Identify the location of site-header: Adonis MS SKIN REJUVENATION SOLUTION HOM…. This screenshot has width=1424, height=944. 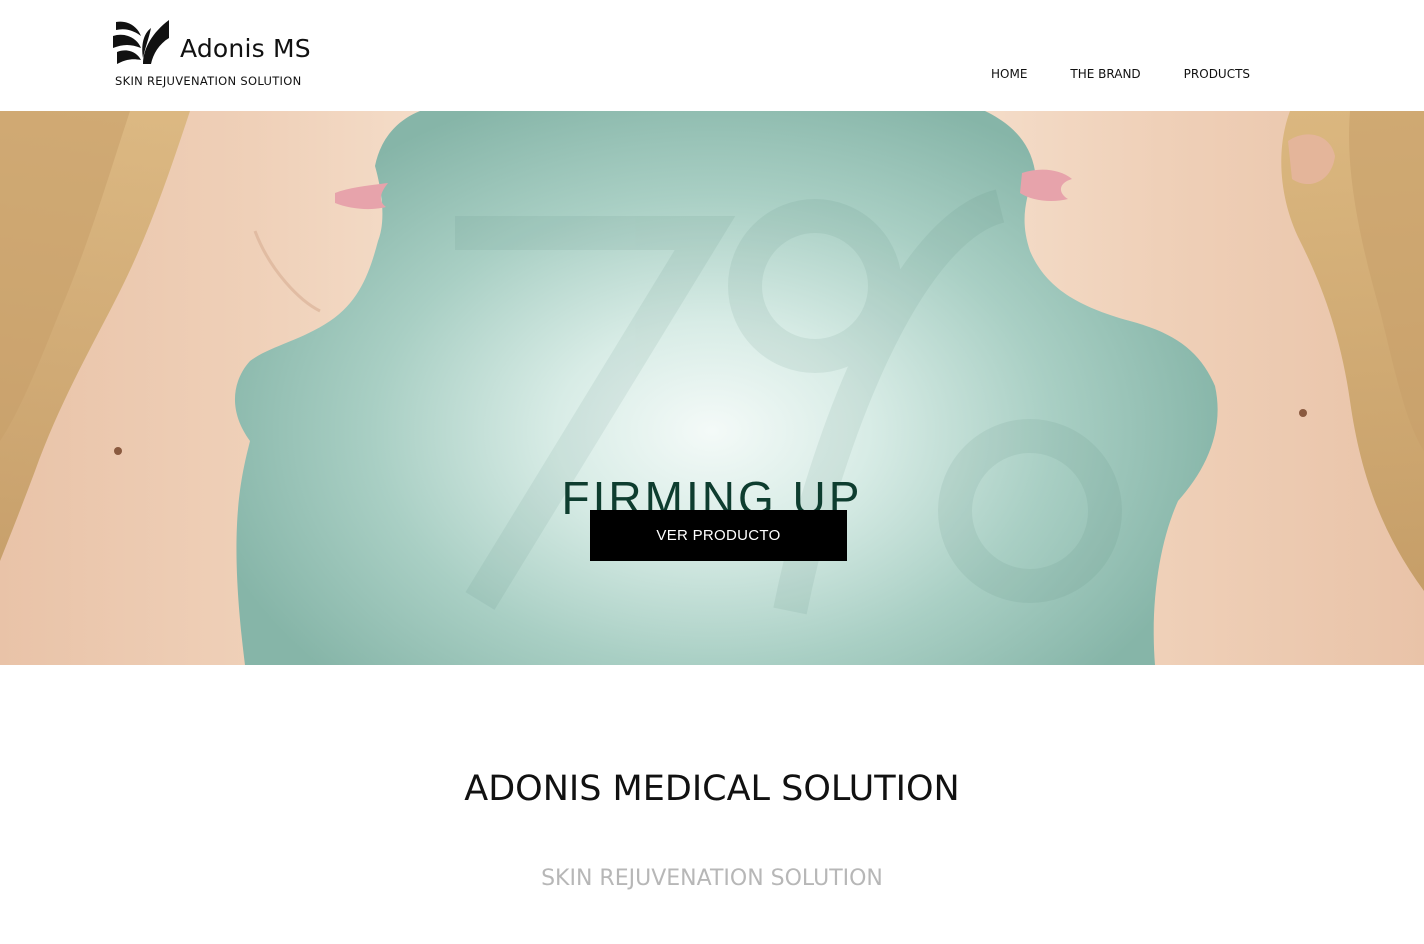
(712, 55).